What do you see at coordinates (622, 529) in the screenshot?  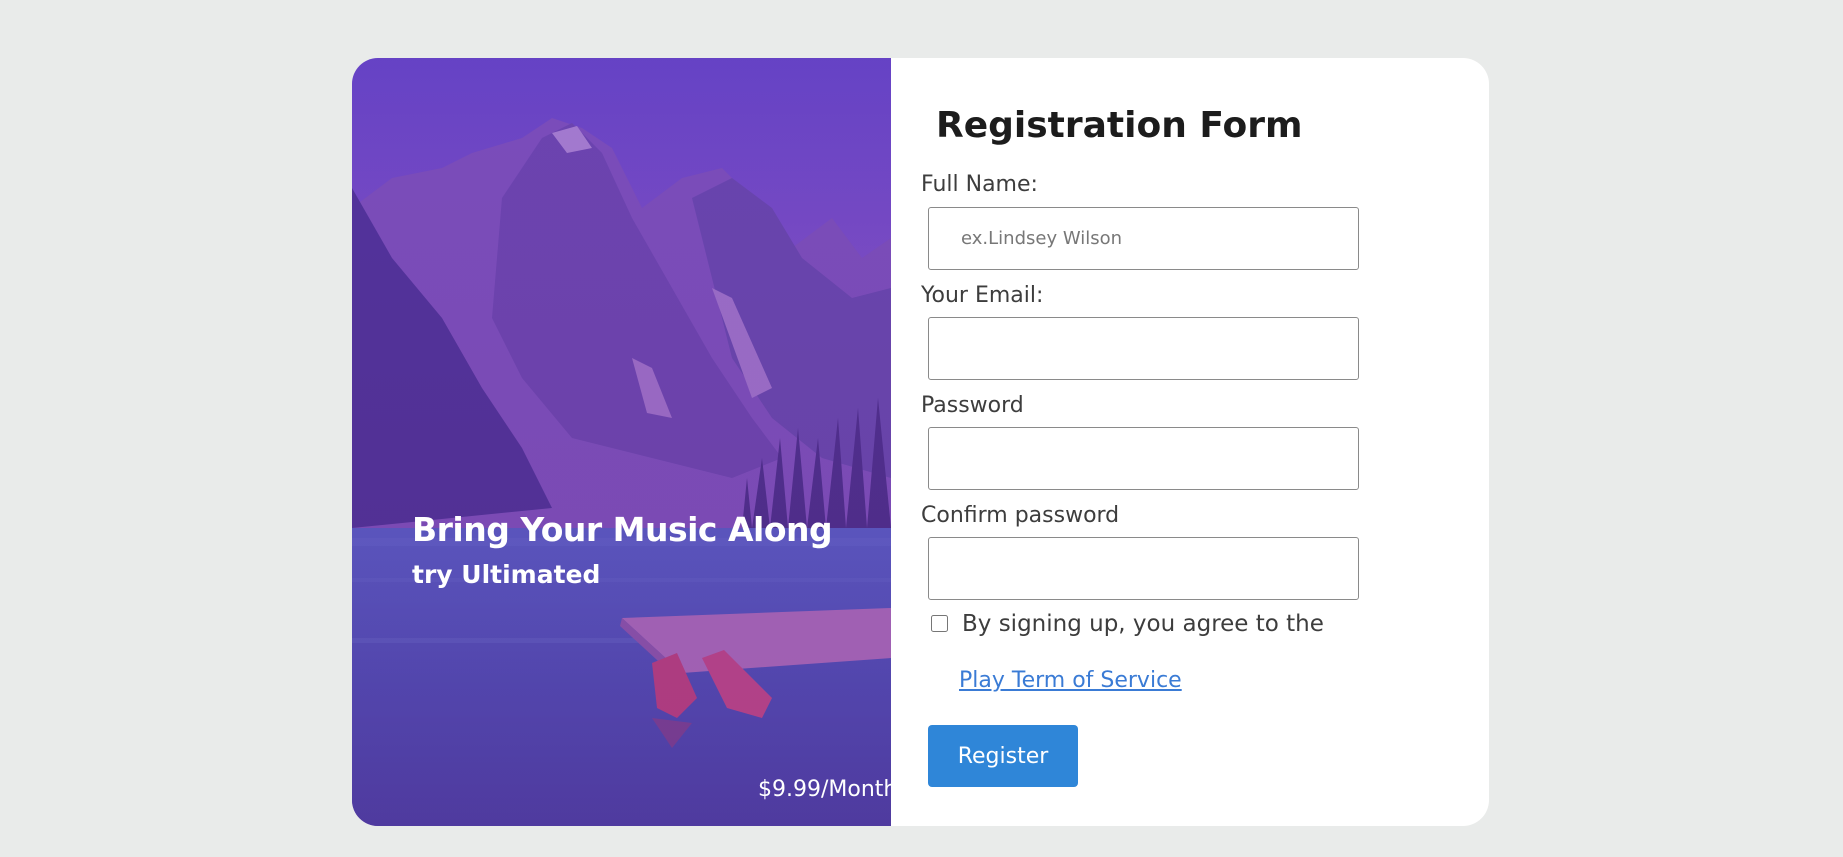 I see `hero-headline: Bring Your Music Along` at bounding box center [622, 529].